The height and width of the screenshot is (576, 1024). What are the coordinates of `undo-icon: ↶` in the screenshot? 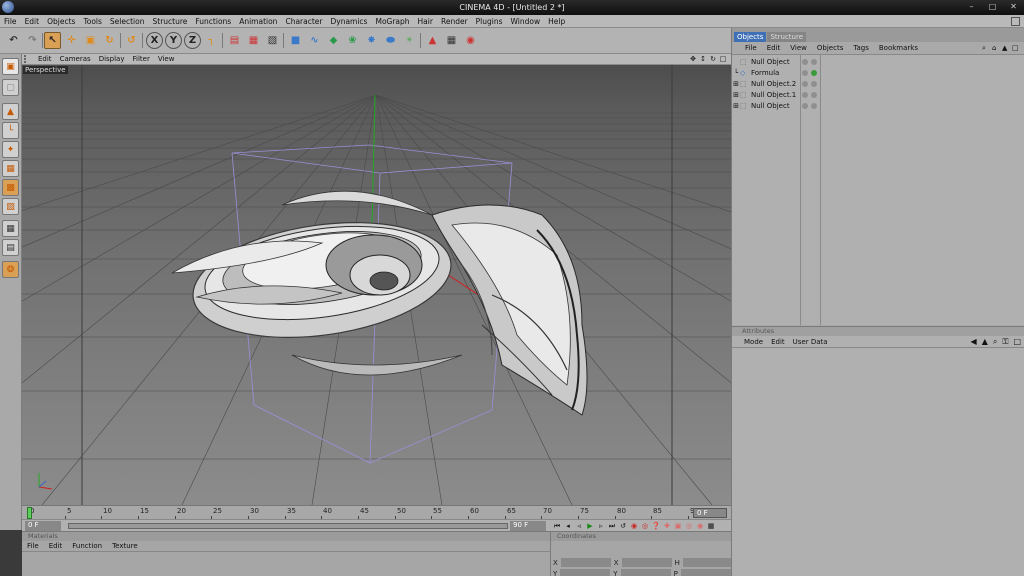 It's located at (13, 40).